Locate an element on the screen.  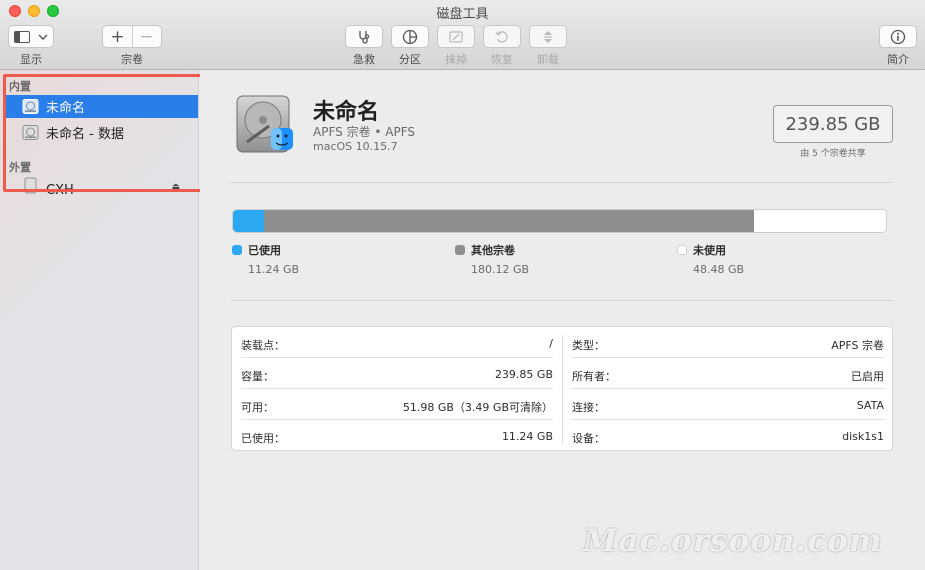
info-key: 装载点： is located at coordinates (263, 345).